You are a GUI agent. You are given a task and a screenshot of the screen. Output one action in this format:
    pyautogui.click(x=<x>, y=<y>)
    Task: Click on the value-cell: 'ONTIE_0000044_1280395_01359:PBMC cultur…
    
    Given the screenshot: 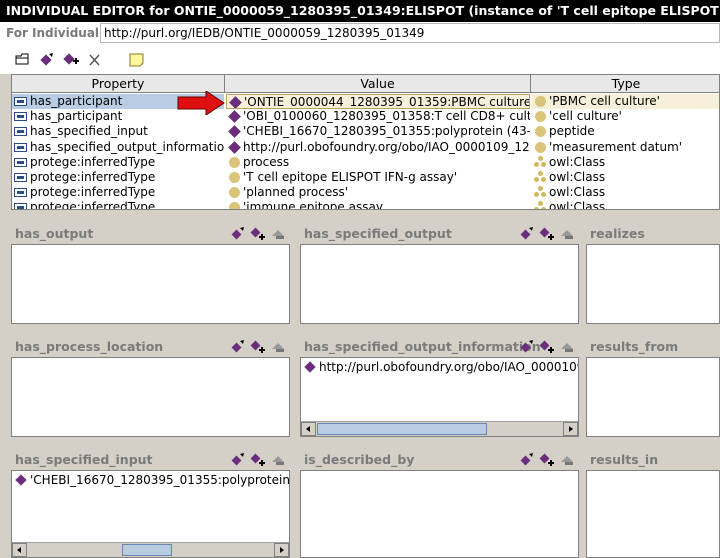 What is the action you would take?
    pyautogui.click(x=378, y=101)
    